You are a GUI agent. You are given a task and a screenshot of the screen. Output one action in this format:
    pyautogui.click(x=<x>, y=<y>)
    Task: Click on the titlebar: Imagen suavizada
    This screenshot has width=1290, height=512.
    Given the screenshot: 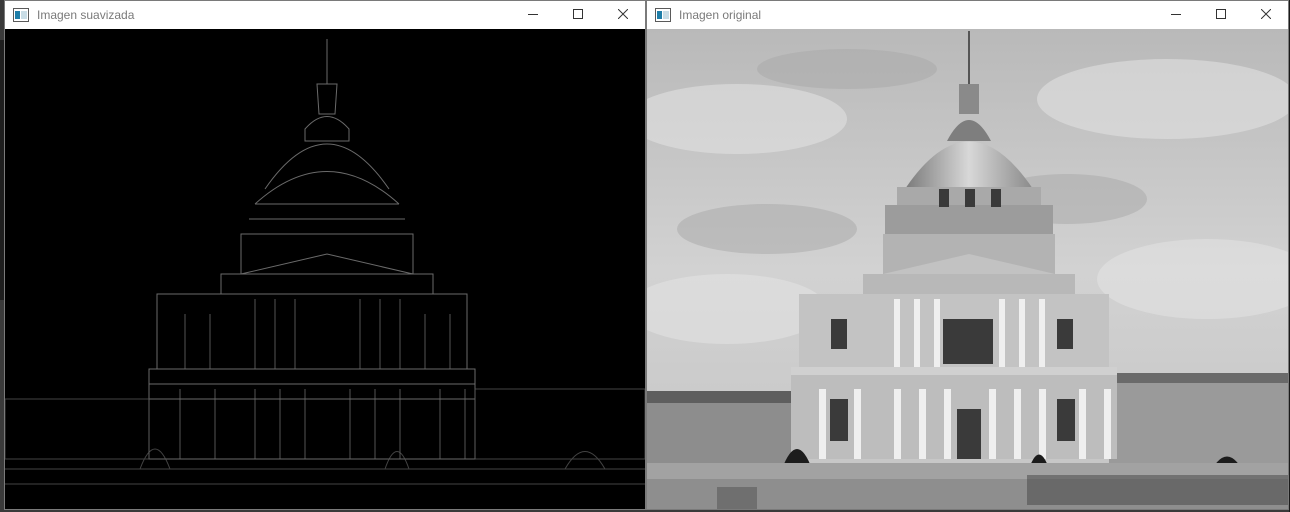 What is the action you would take?
    pyautogui.click(x=325, y=15)
    